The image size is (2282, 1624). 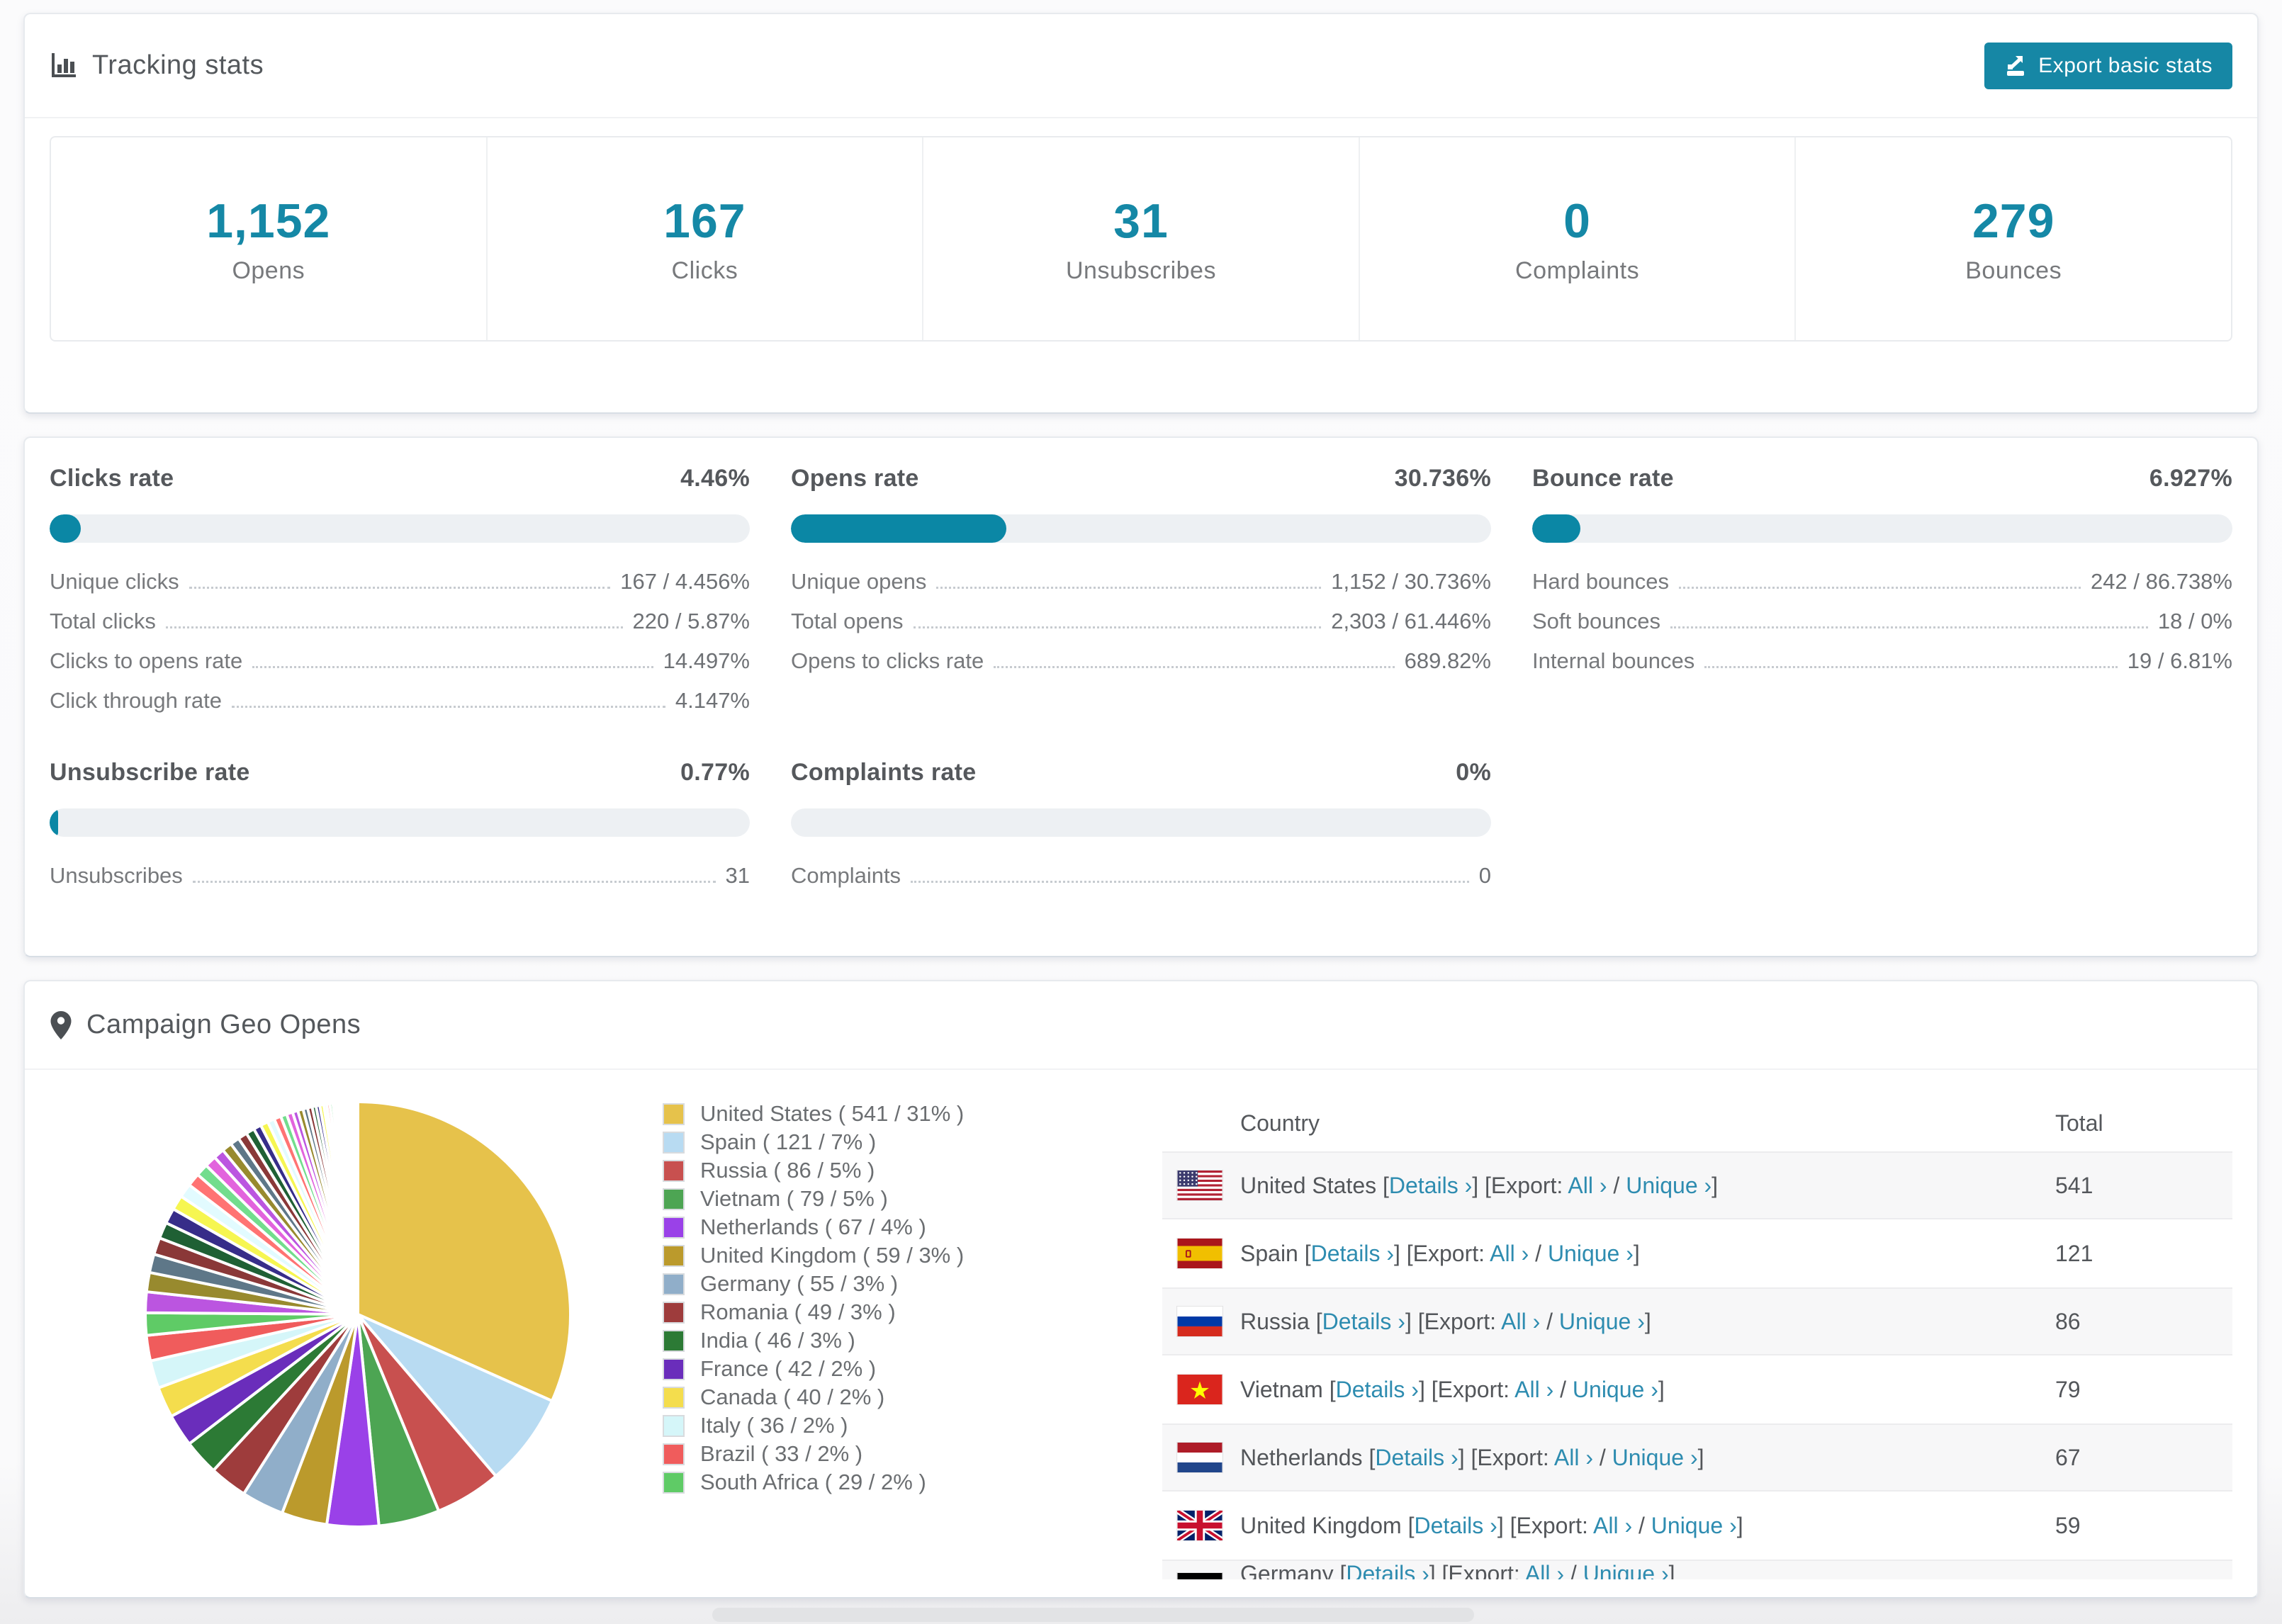 What do you see at coordinates (913, 1142) in the screenshot?
I see `legend-item: Spain ( 121 / 7% )` at bounding box center [913, 1142].